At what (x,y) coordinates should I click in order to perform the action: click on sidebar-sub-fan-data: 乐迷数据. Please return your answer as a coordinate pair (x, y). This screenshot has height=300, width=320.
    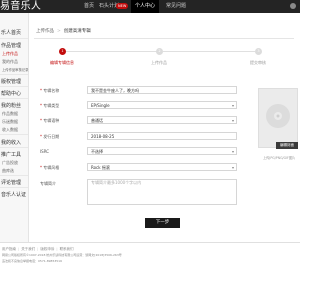
    Looking at the image, I should click on (10, 122).